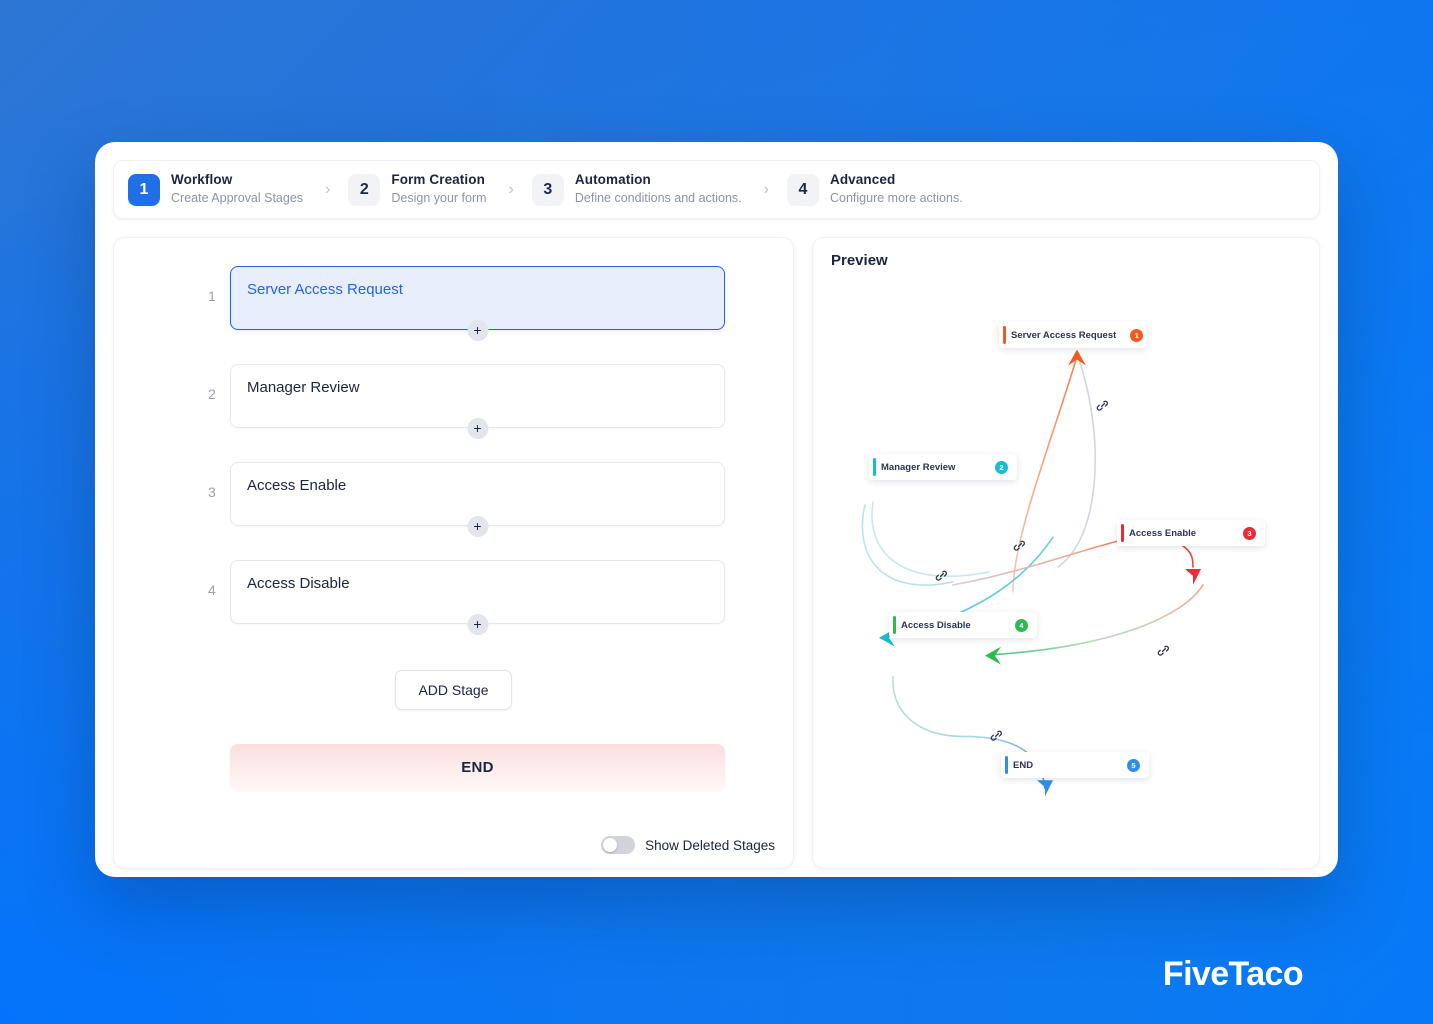 The image size is (1433, 1024). I want to click on stage-index: 3, so click(212, 492).